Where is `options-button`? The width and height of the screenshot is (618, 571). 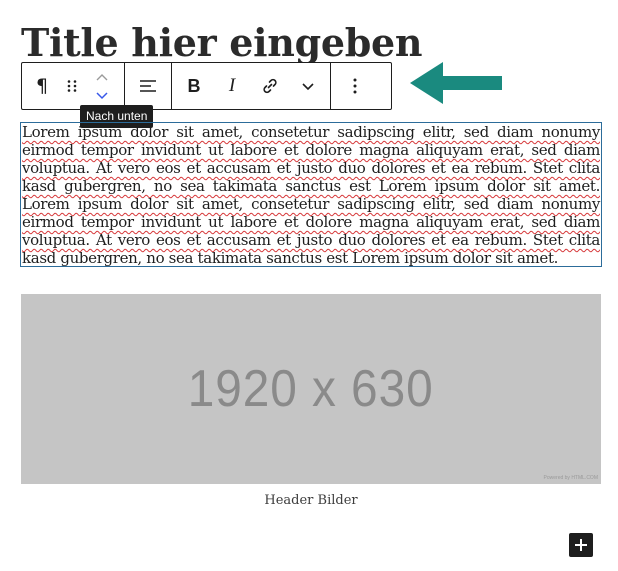
options-button is located at coordinates (355, 86).